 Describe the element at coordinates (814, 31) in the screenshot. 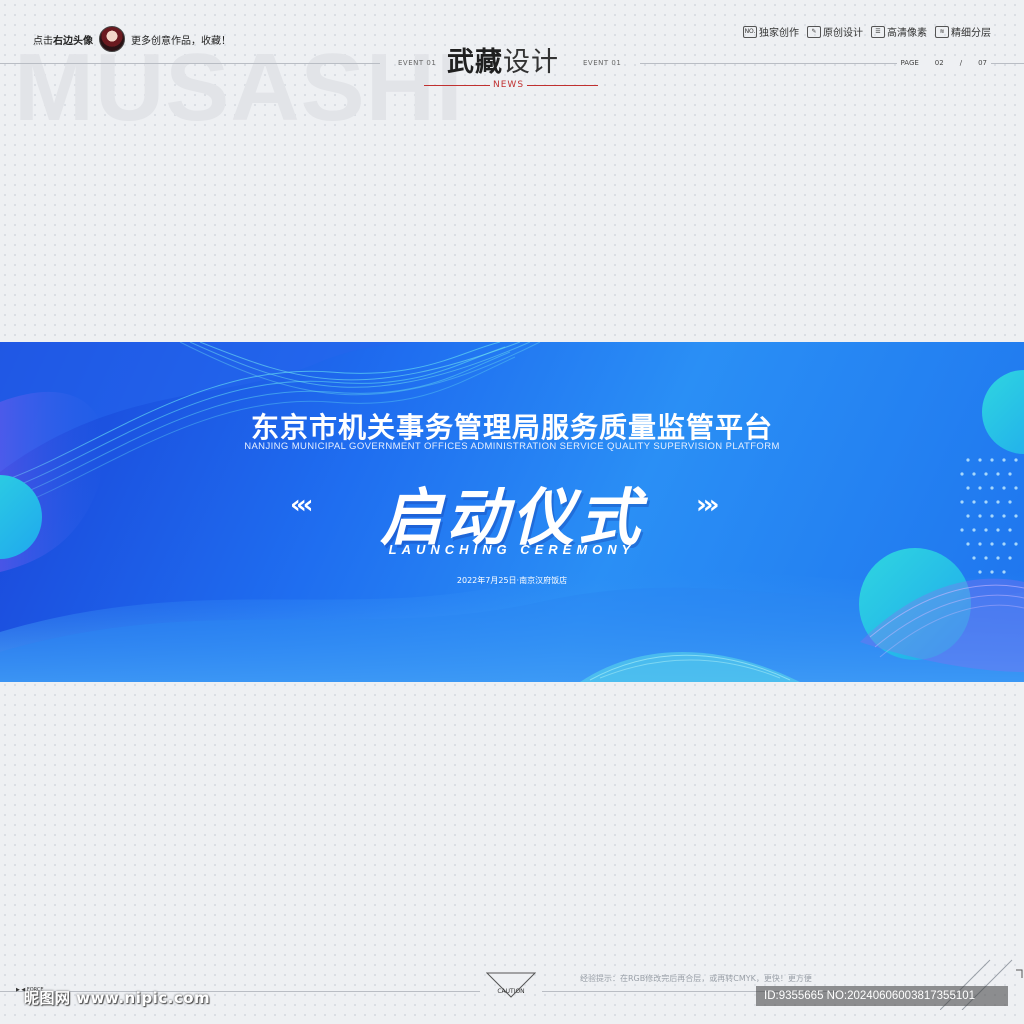

I see `edit-icon: ✎` at that location.